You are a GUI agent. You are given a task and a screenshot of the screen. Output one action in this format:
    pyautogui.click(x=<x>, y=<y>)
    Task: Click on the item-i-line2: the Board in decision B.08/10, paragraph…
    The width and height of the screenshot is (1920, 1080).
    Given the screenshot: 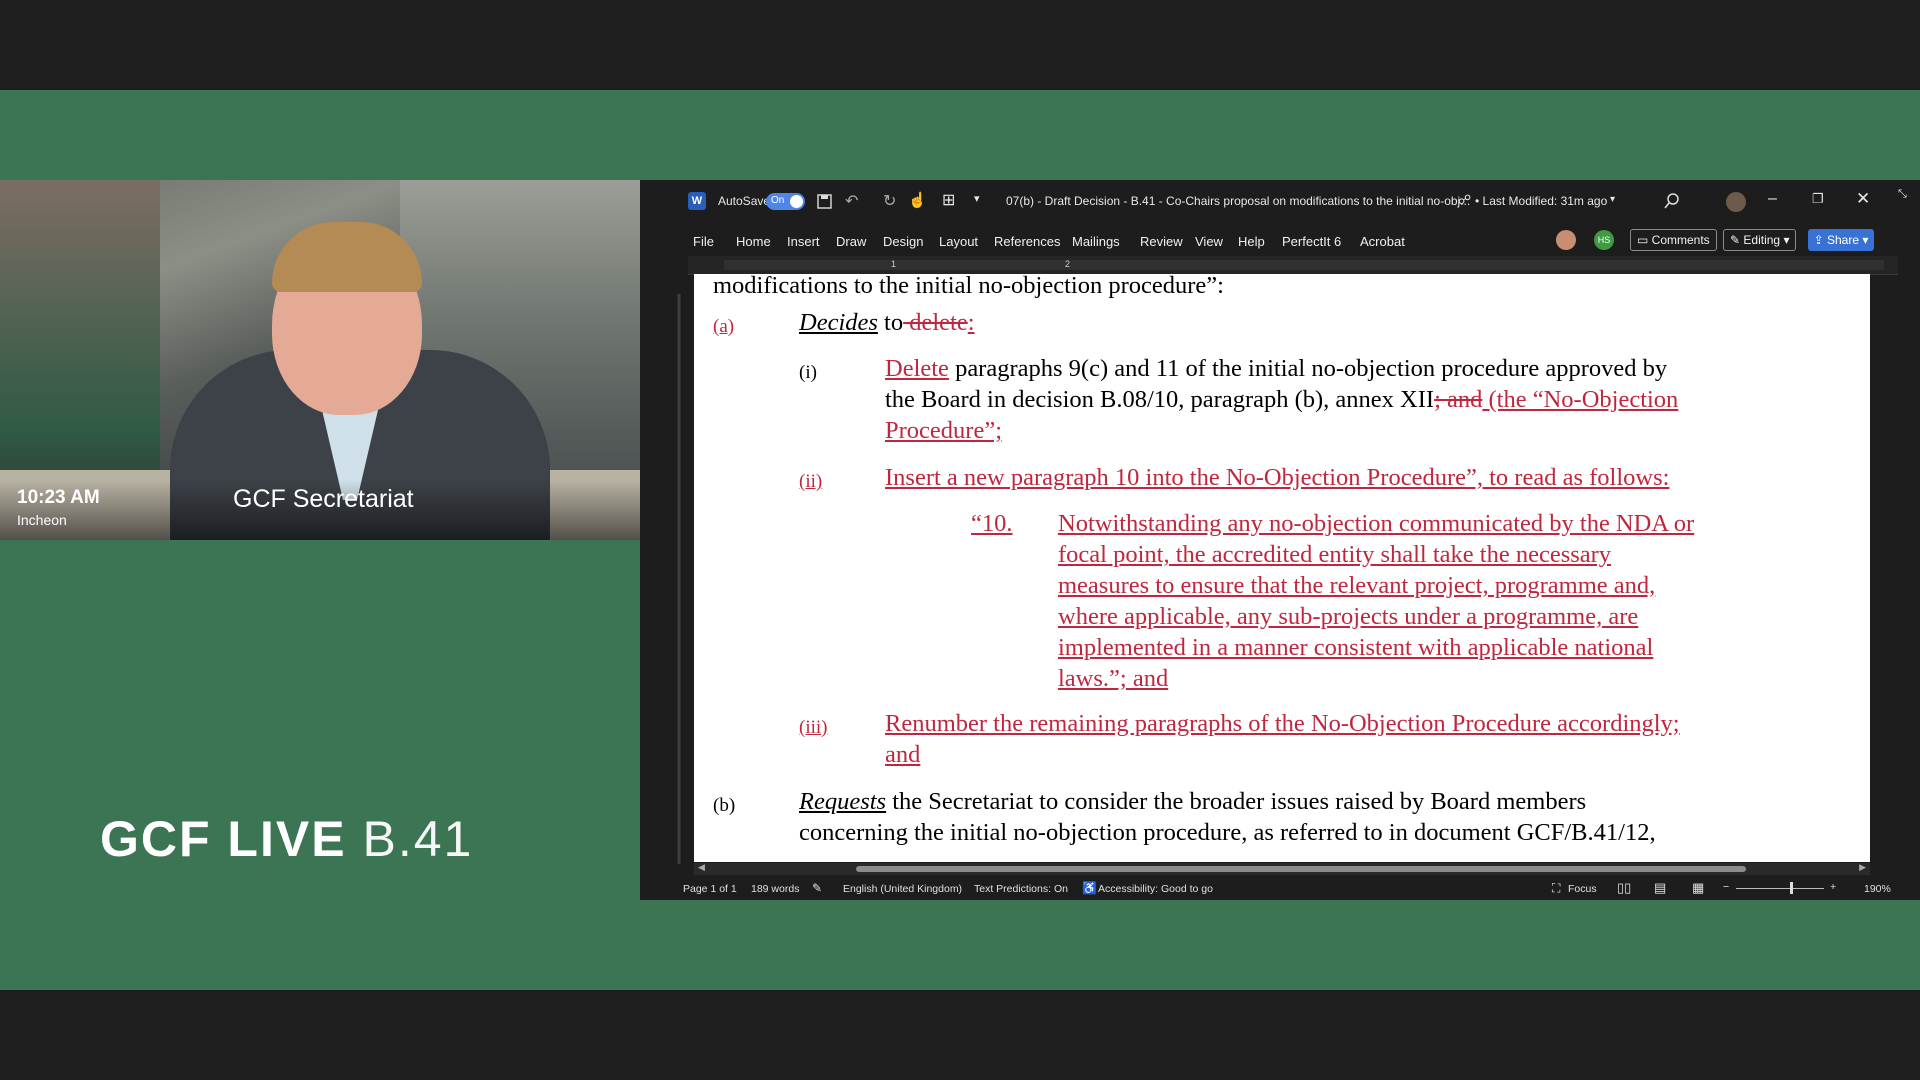 What is the action you would take?
    pyautogui.click(x=1281, y=399)
    